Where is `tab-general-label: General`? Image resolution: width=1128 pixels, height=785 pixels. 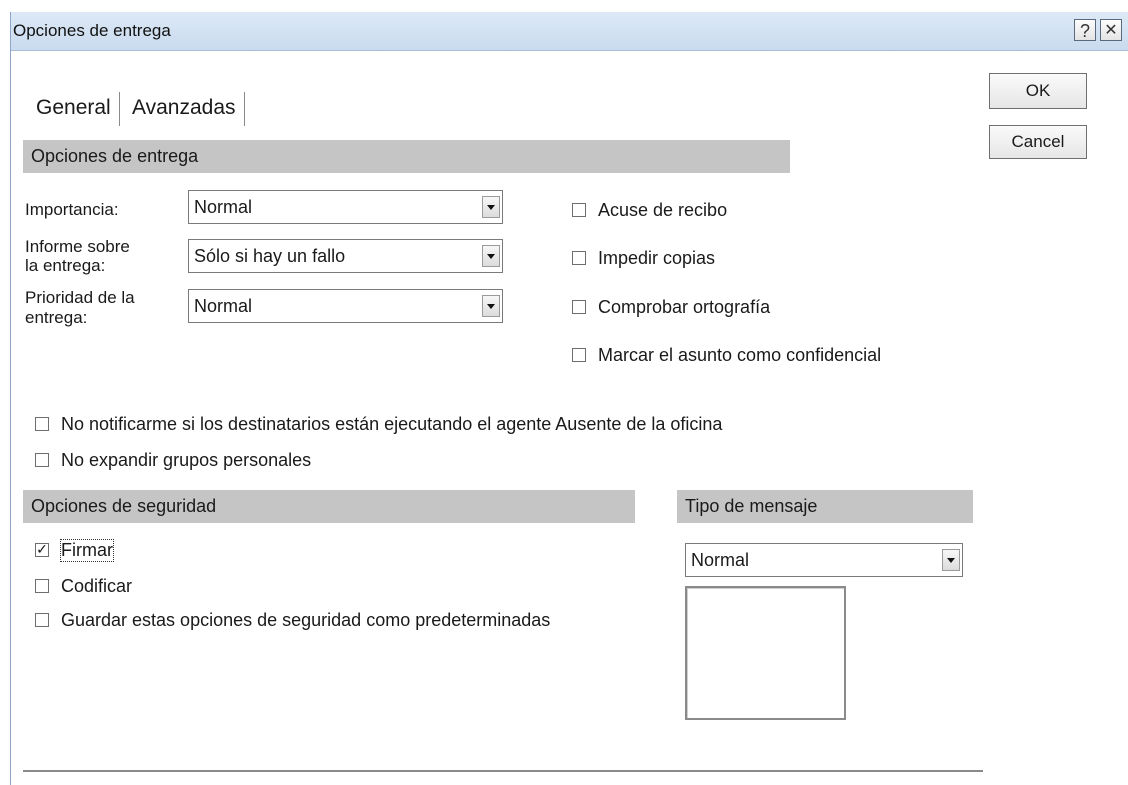
tab-general-label: General is located at coordinates (73, 107).